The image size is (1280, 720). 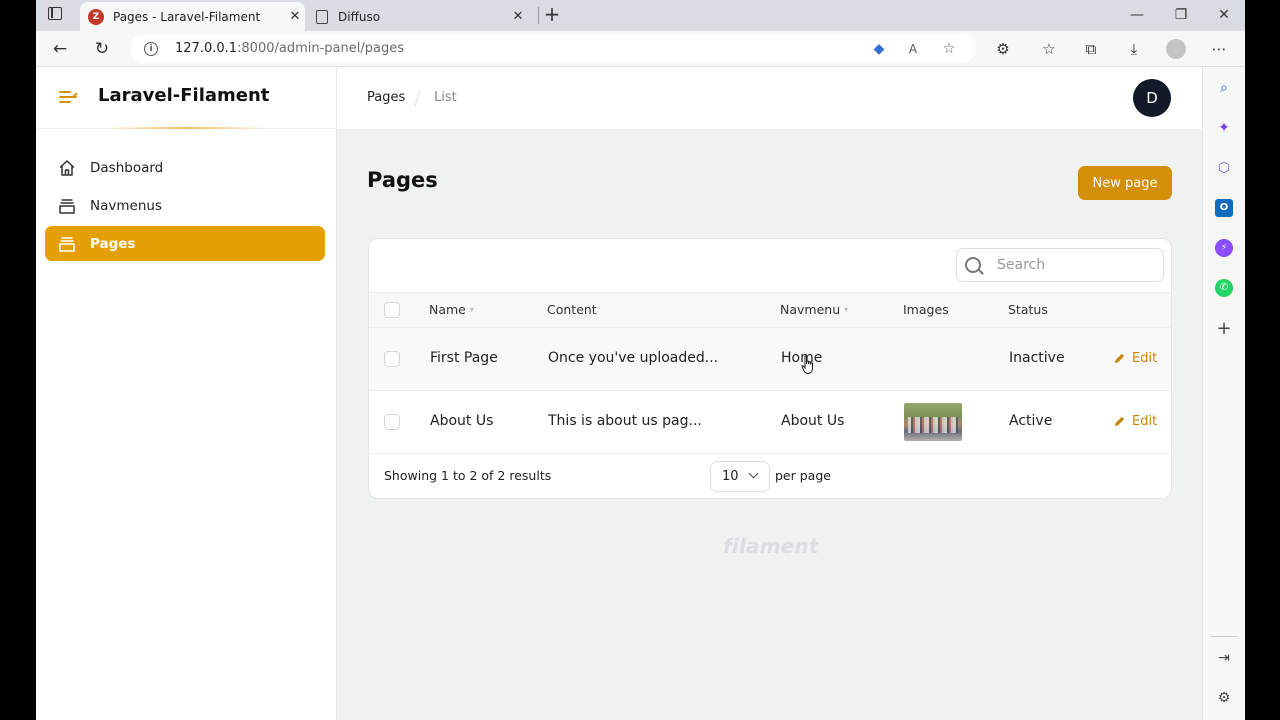 What do you see at coordinates (185, 243) in the screenshot?
I see `sidebar-item-pages: Pages` at bounding box center [185, 243].